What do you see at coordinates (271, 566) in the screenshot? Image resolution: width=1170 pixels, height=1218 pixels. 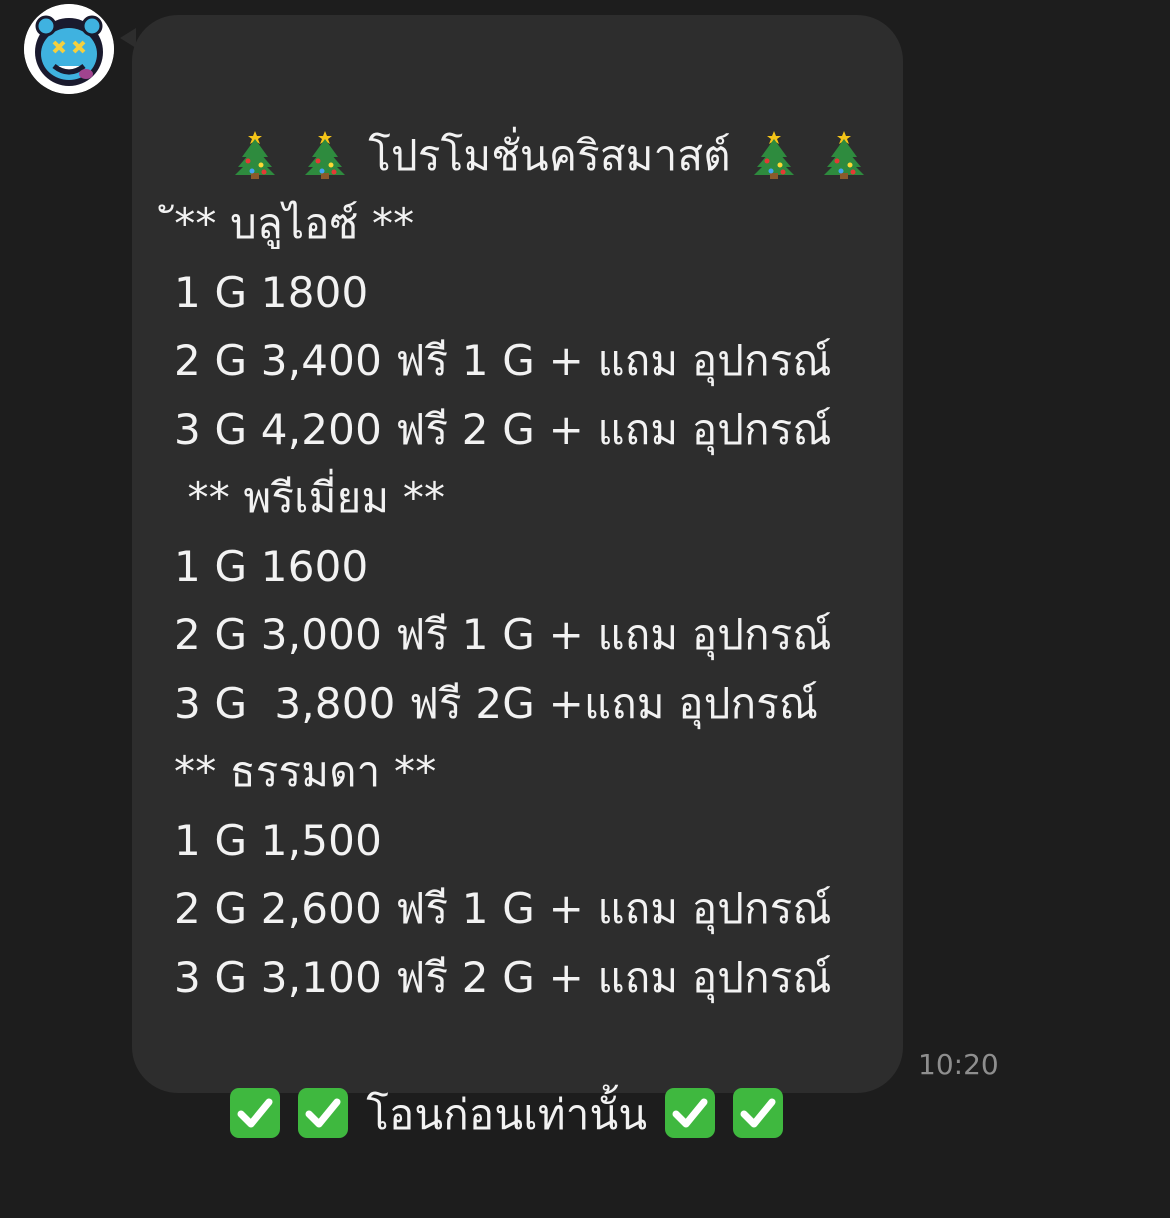 I see `message-line: 1 G 1600` at bounding box center [271, 566].